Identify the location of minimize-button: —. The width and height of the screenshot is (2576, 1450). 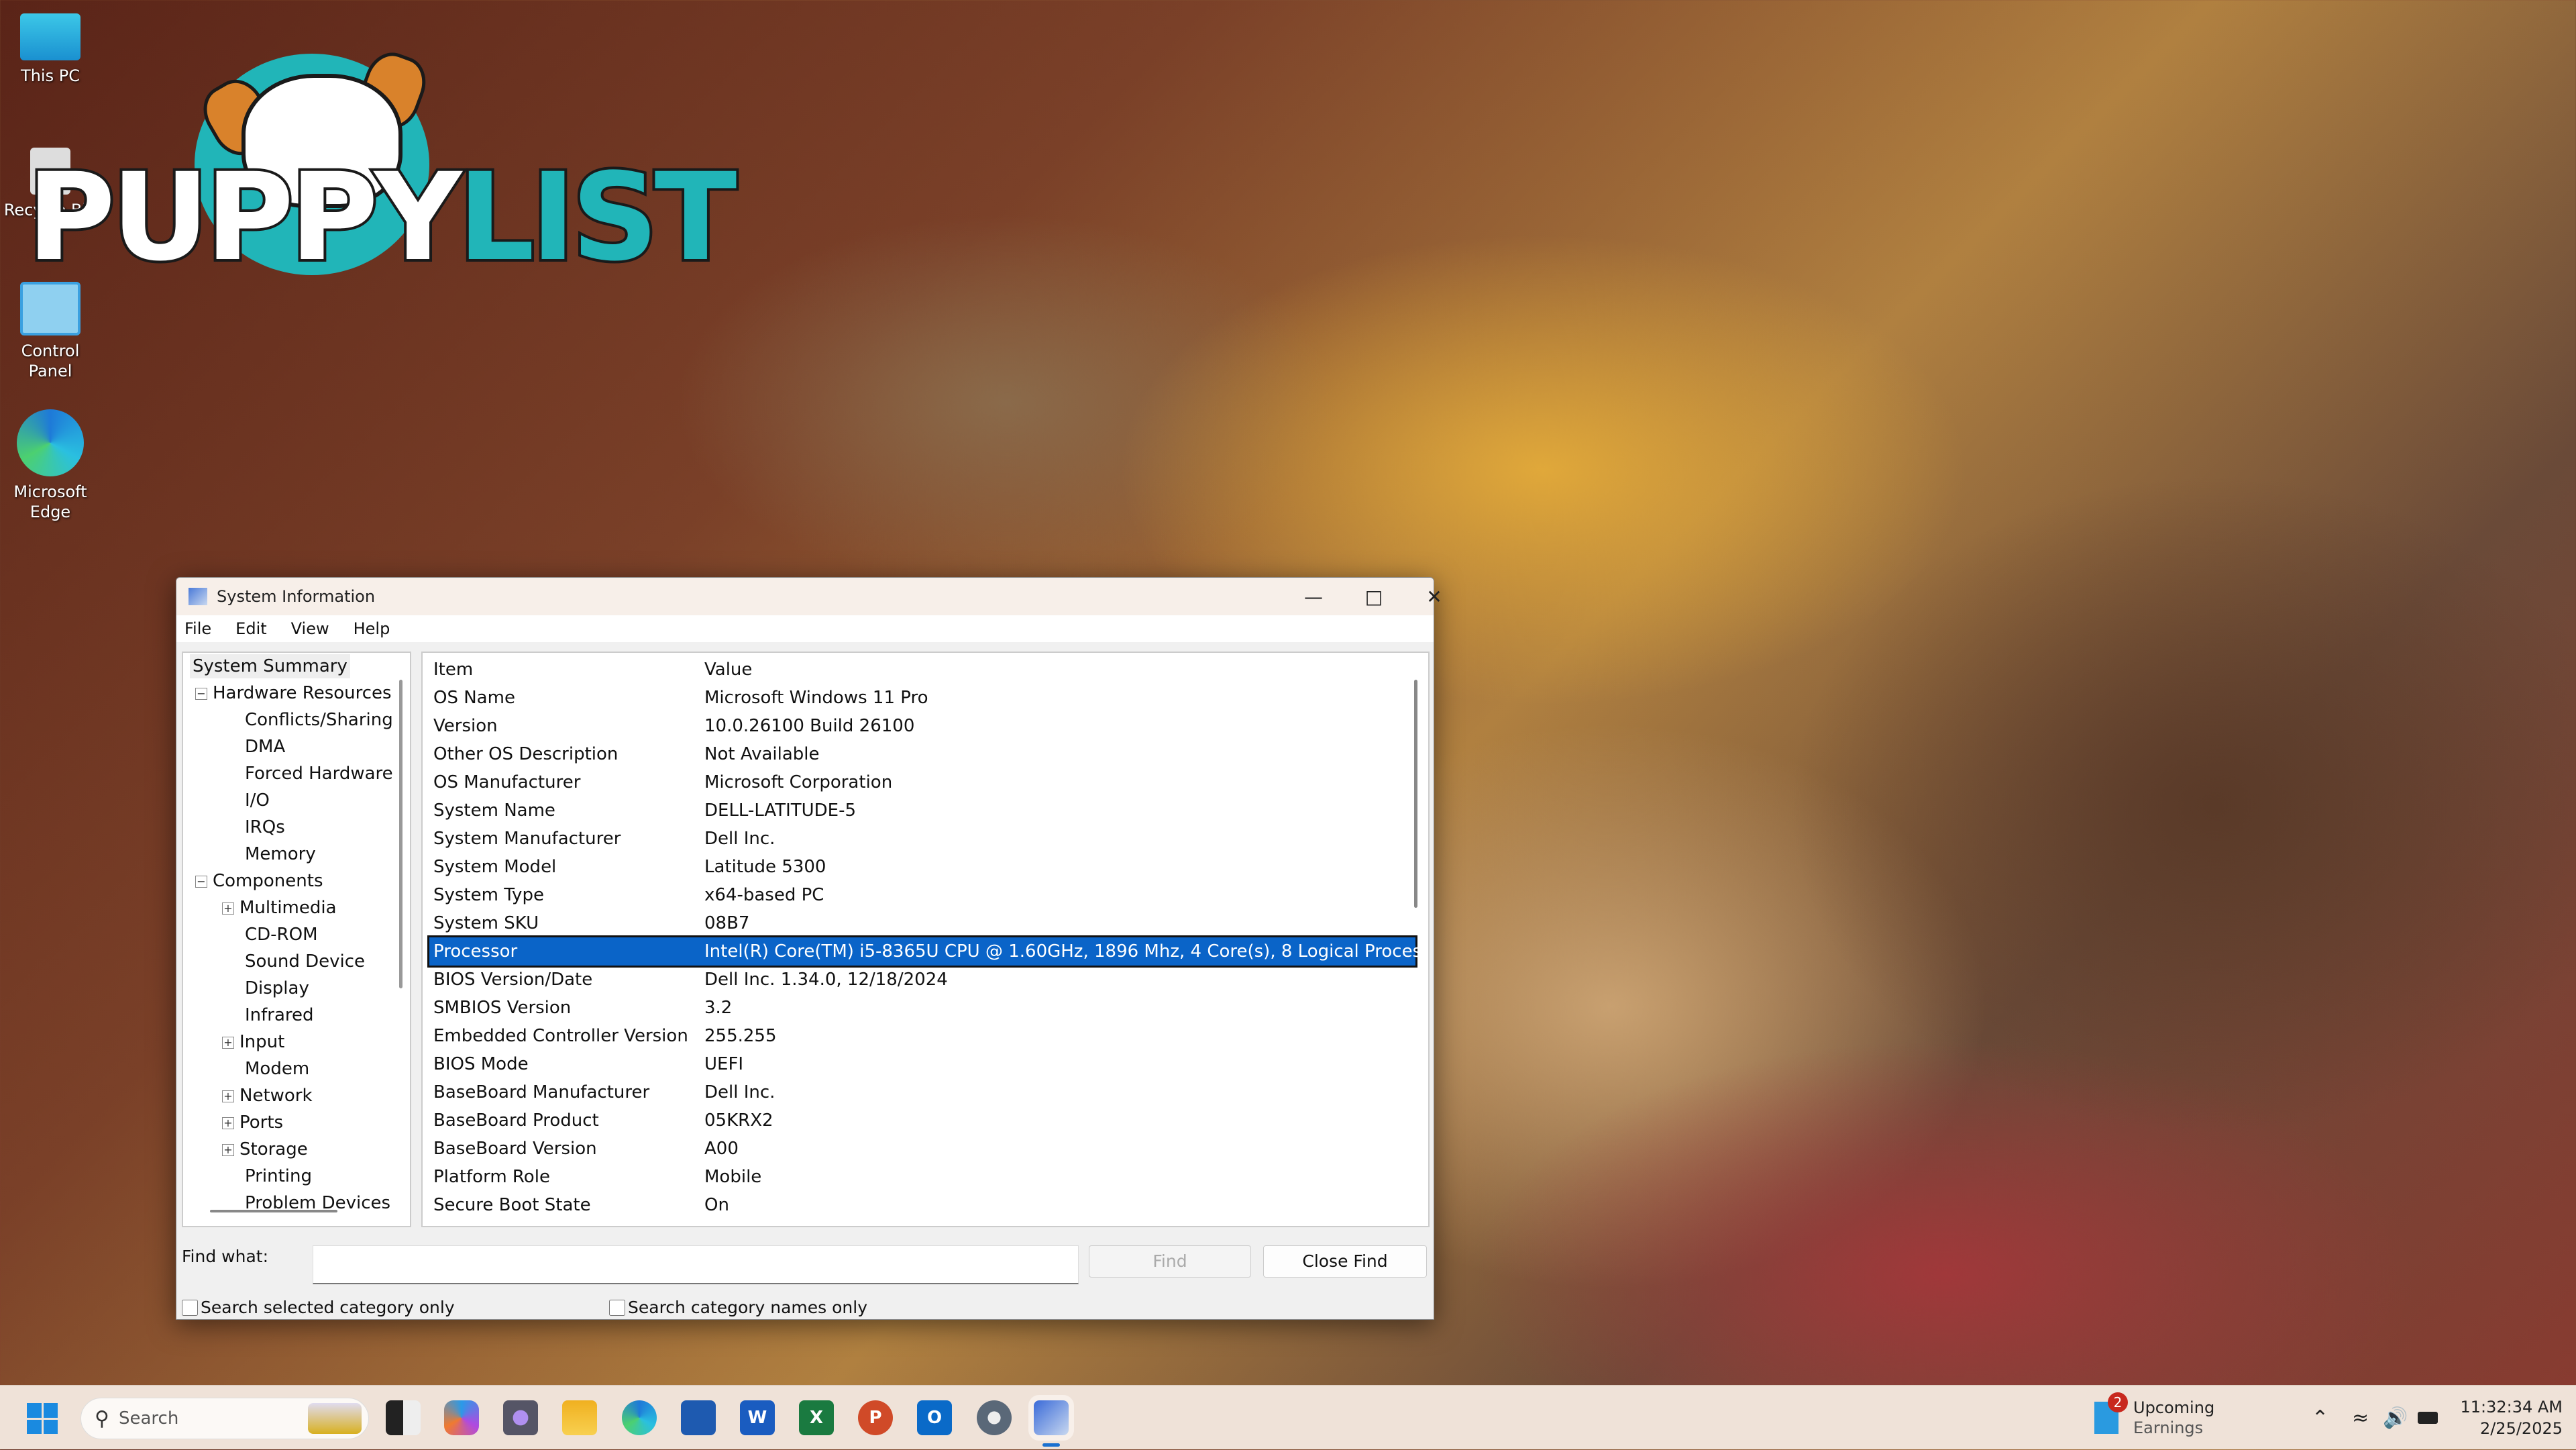
(1313, 596).